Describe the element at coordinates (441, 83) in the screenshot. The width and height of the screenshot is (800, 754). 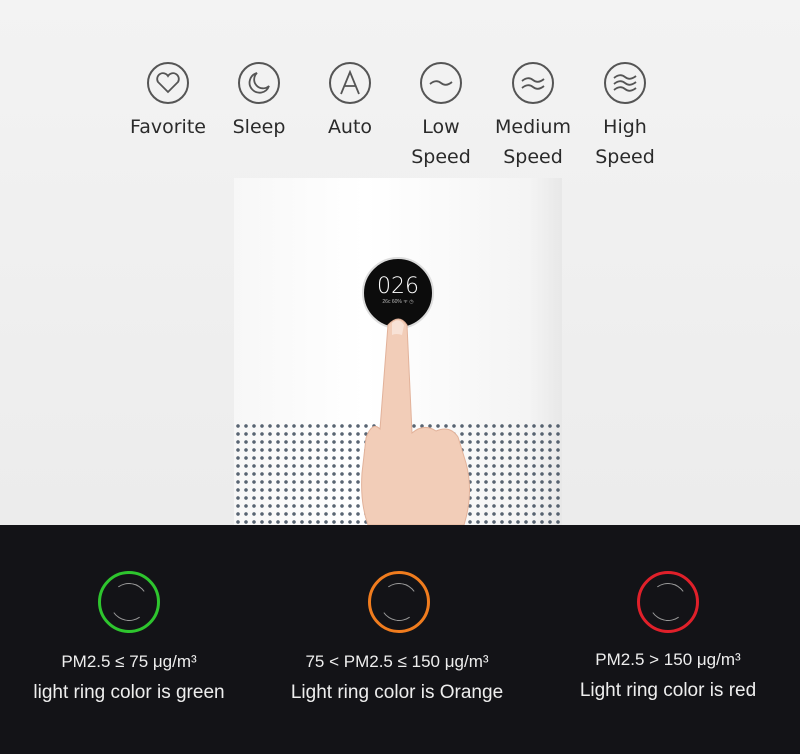
I see `single-wave-icon` at that location.